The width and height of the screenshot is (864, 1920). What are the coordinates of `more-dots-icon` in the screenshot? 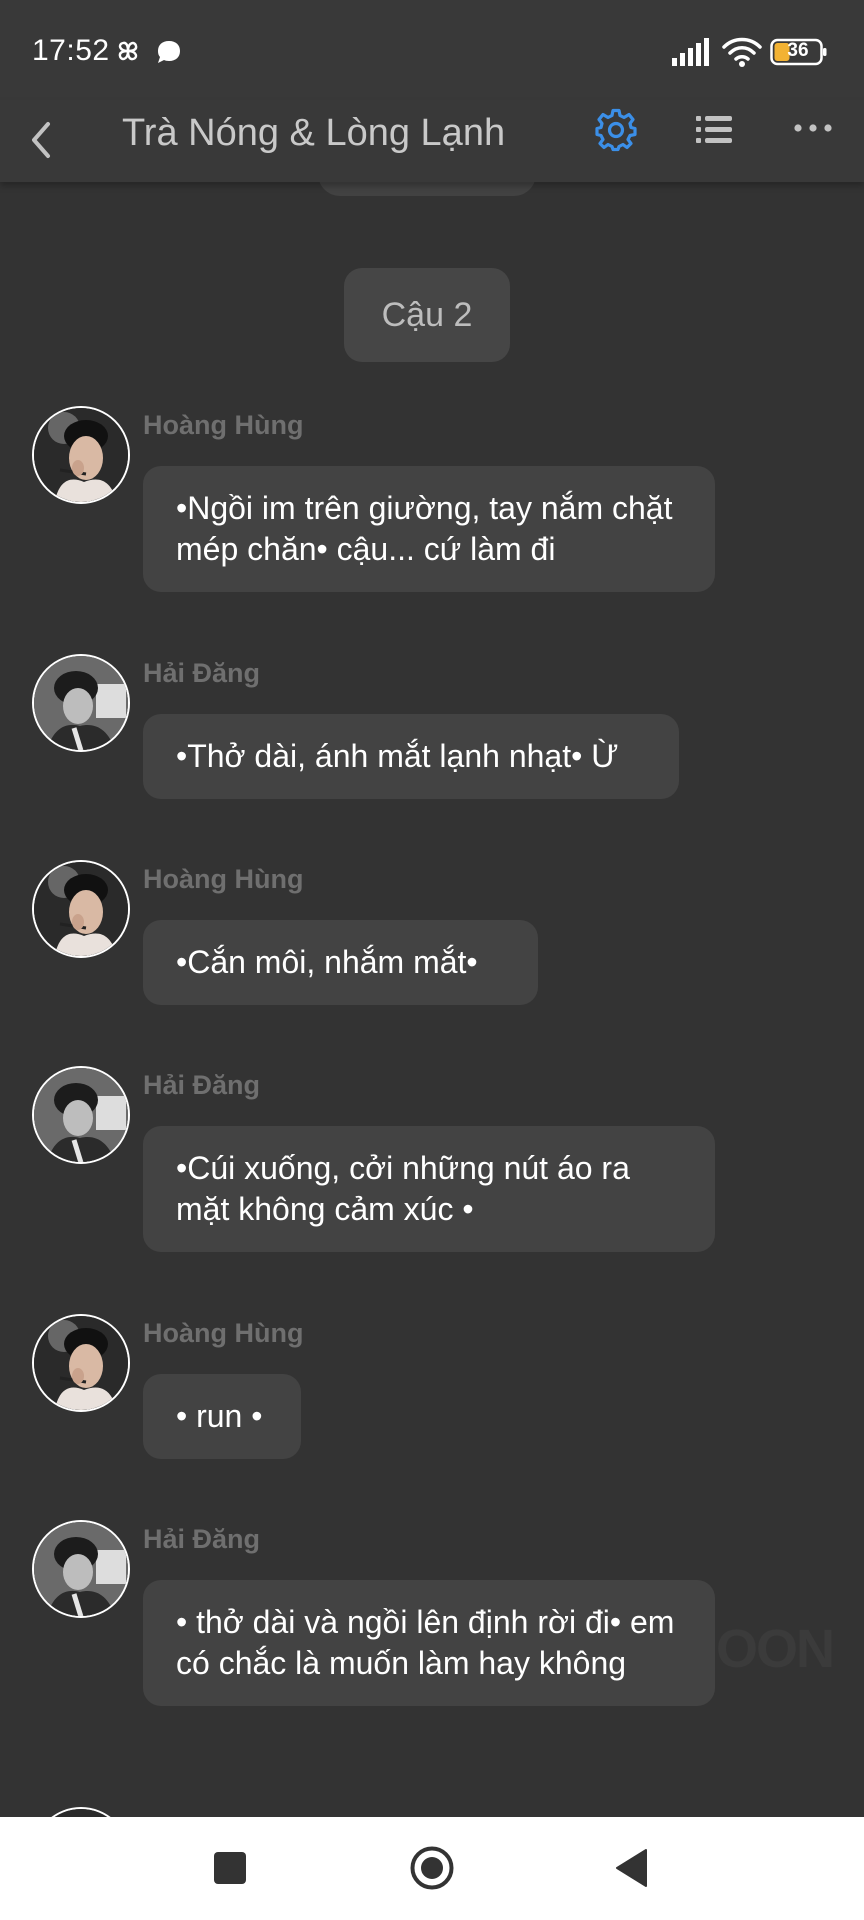 It's located at (814, 128).